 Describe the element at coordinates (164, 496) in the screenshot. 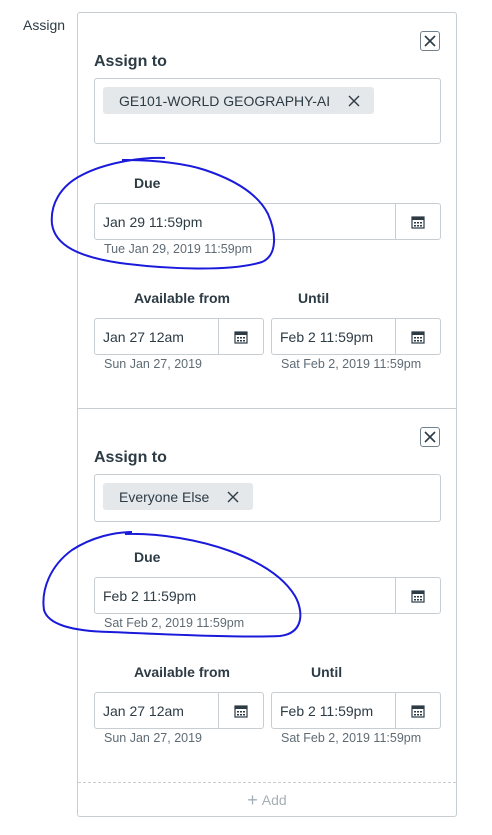

I see `assignee-token-label: Everyone Else` at that location.